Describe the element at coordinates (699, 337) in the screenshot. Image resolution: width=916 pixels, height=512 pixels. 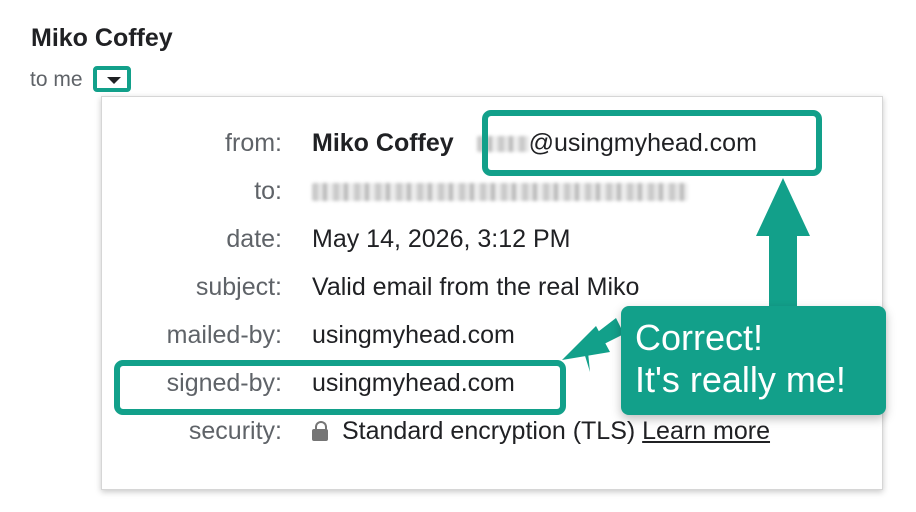
I see `callout-line-1: Correct!` at that location.